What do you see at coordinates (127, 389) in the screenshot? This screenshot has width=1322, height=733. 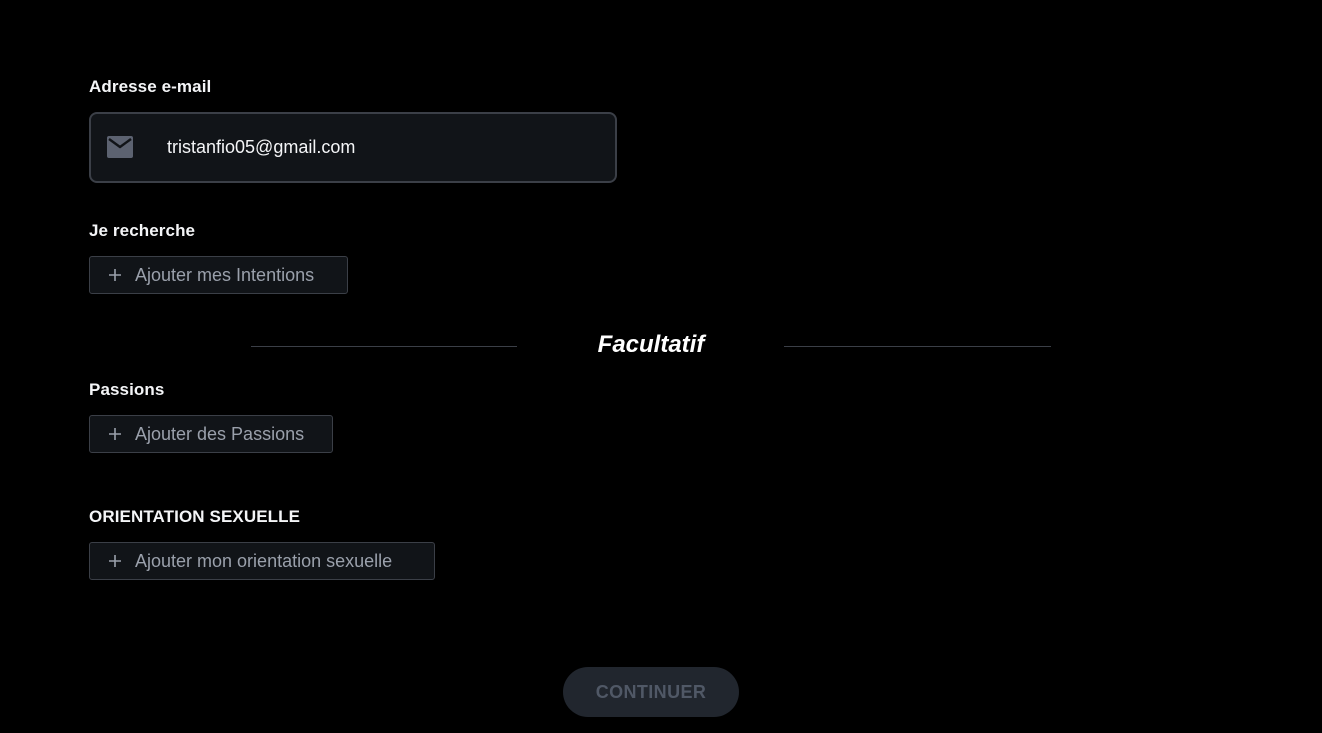 I see `passions-label: Passions` at bounding box center [127, 389].